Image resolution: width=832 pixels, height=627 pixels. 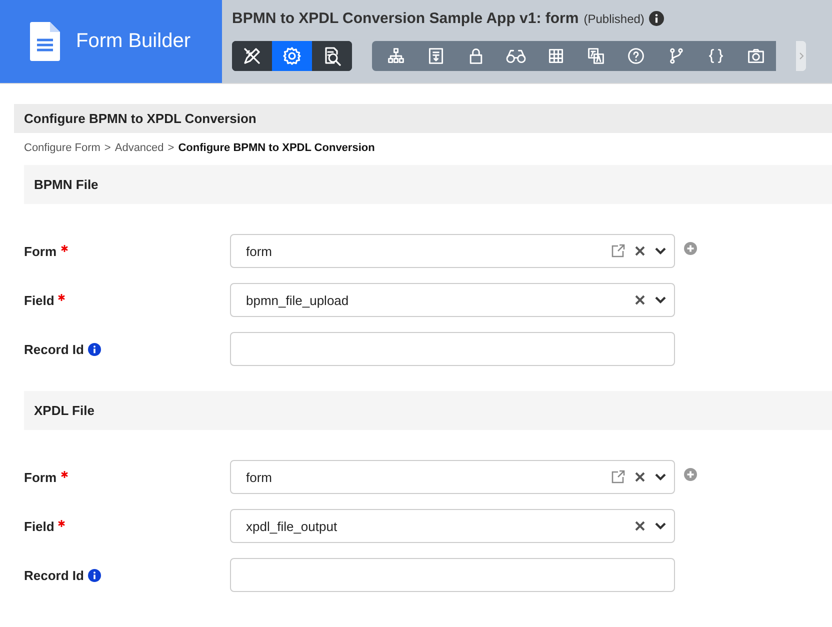 What do you see at coordinates (596, 56) in the screenshot?
I see `translate-icon` at bounding box center [596, 56].